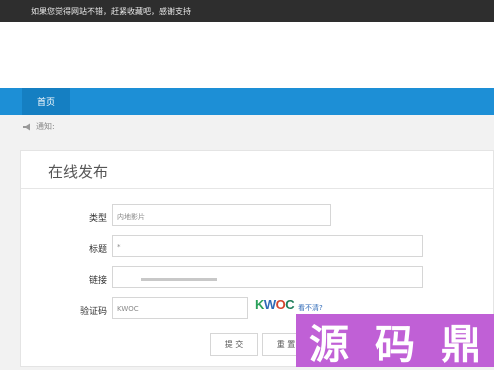  What do you see at coordinates (97, 250) in the screenshot?
I see `title-label: 标题` at bounding box center [97, 250].